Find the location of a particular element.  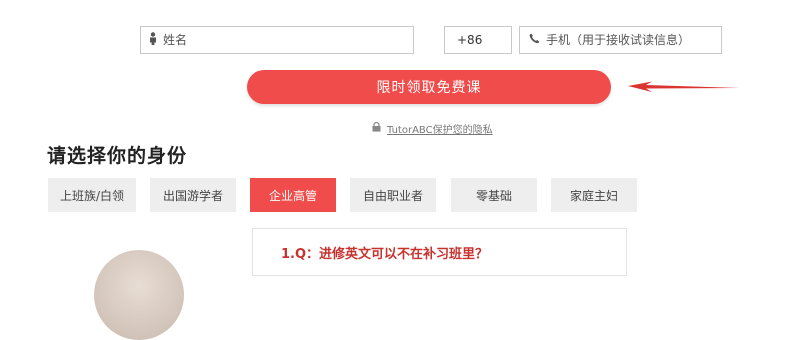

arrow-left-icon is located at coordinates (684, 86).